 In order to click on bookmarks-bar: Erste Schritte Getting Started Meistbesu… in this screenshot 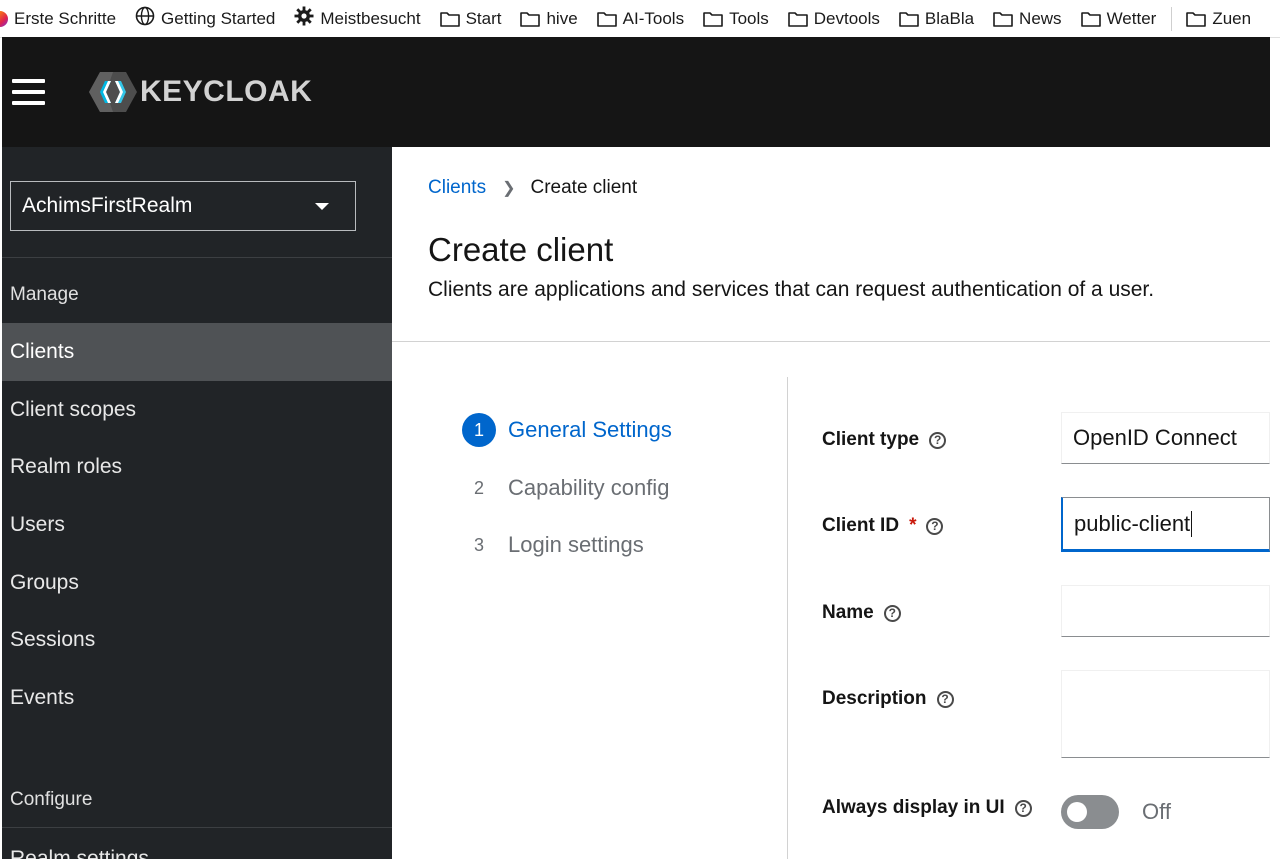, I will do `click(640, 19)`.